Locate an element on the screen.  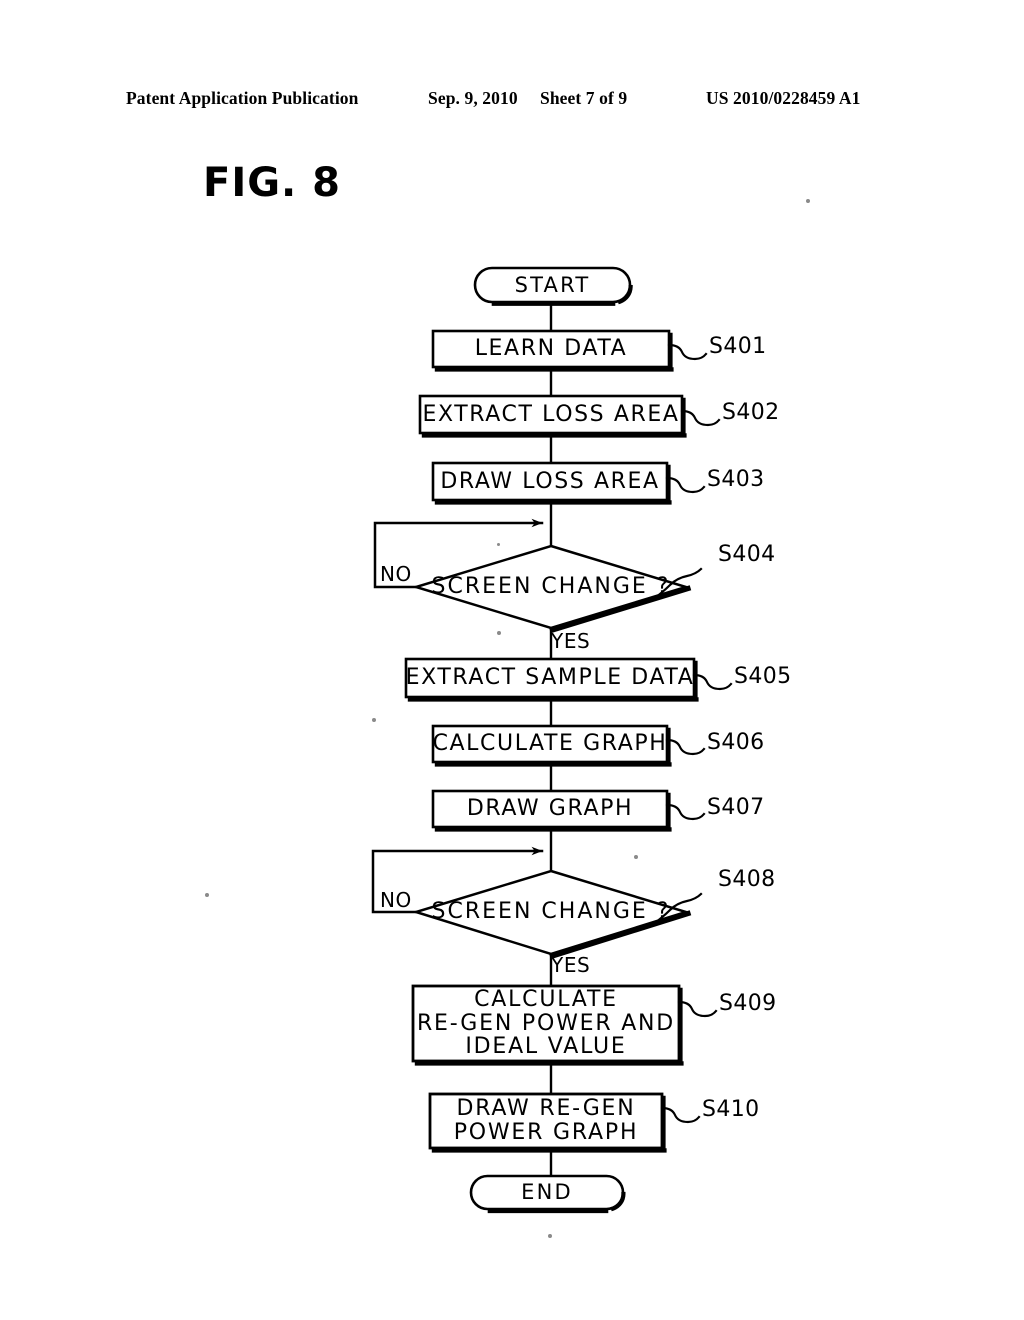
step-label-s403: S403 is located at coordinates (736, 479).